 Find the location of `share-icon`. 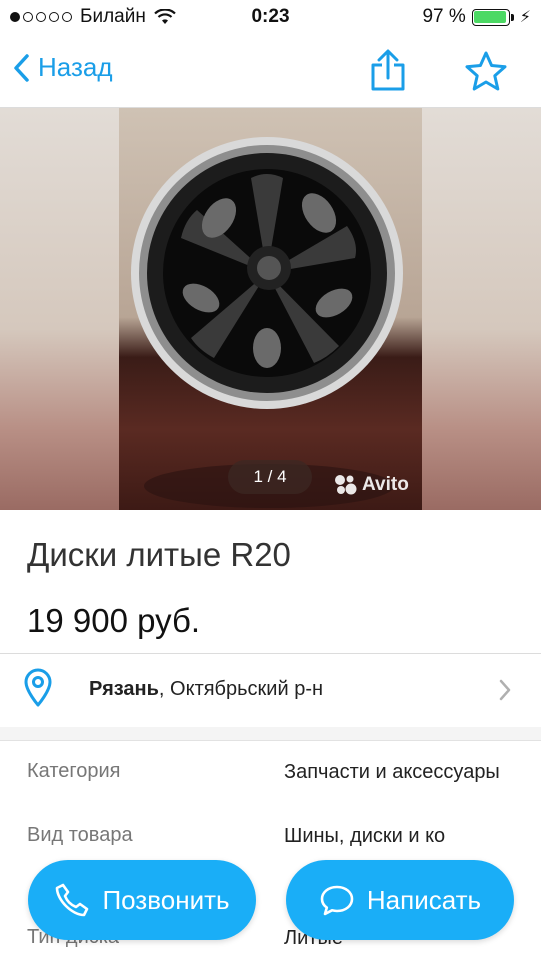

share-icon is located at coordinates (388, 70).